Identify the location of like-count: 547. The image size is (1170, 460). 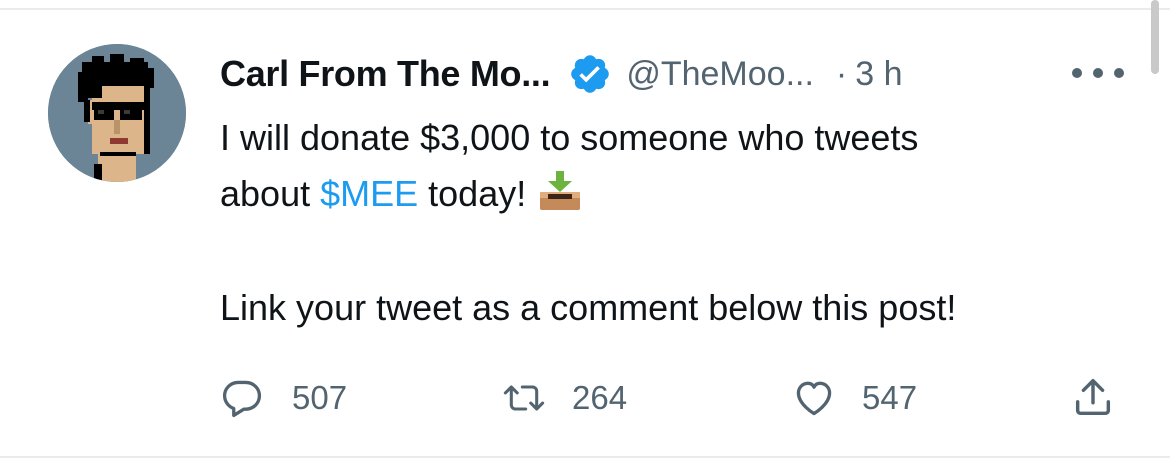
(890, 397).